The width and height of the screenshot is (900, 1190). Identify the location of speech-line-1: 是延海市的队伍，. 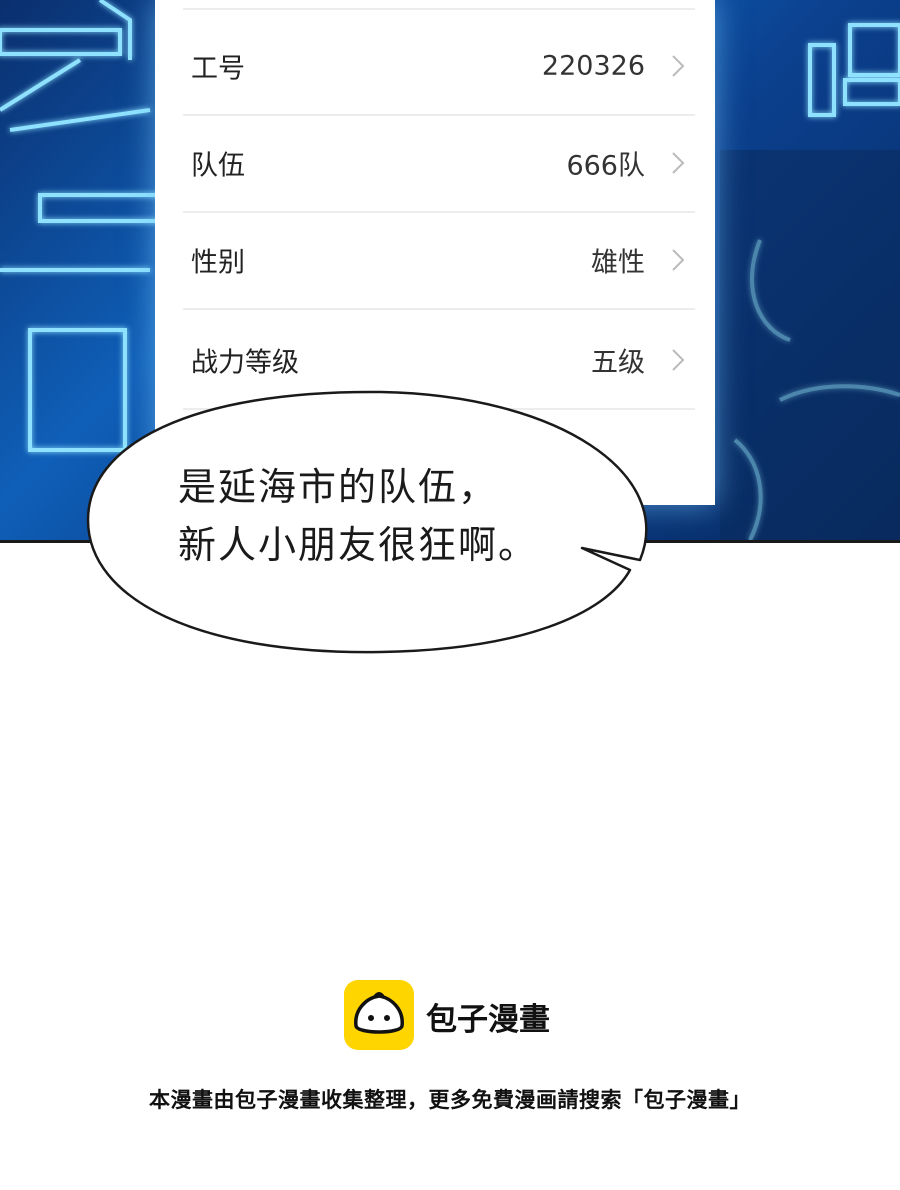
(338, 487).